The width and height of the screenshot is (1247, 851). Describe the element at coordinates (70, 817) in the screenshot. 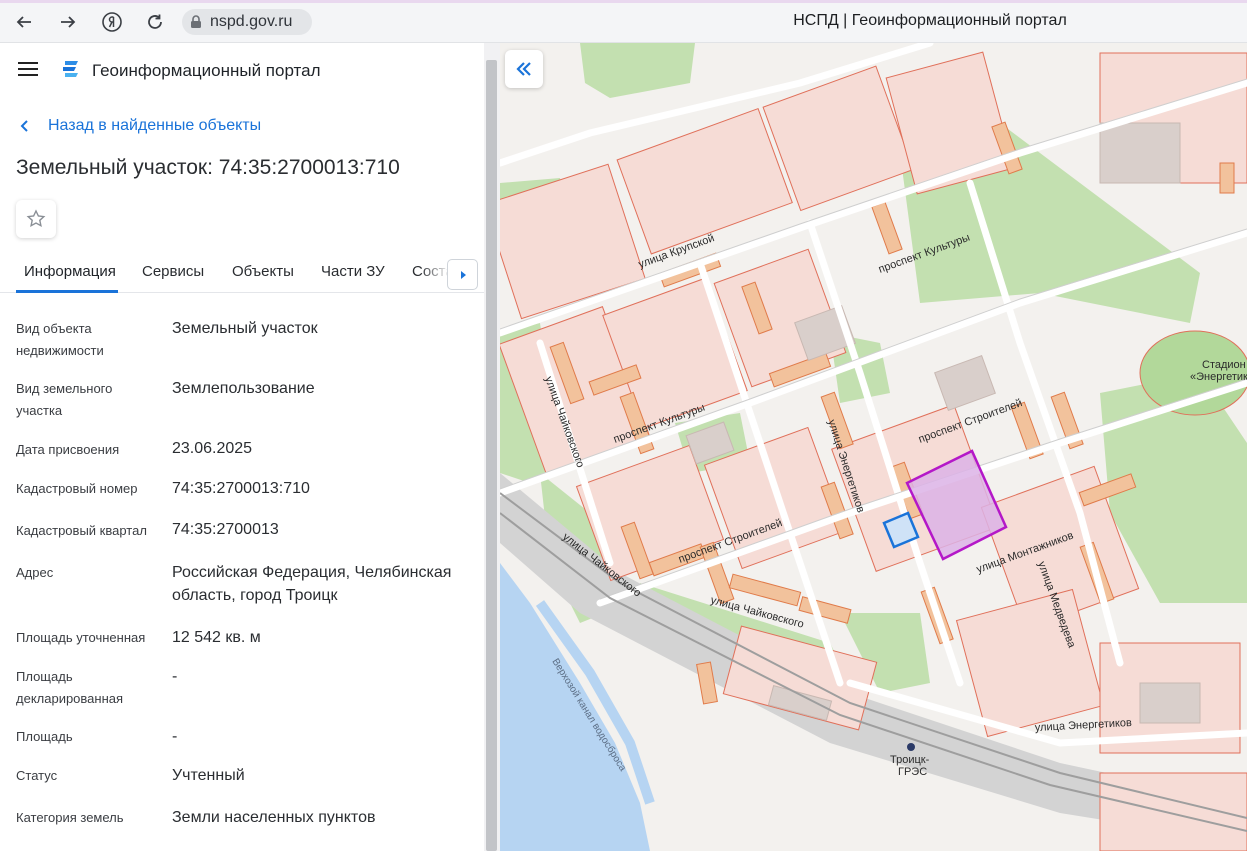

I see `prop-label-land-category: Категория земель` at that location.